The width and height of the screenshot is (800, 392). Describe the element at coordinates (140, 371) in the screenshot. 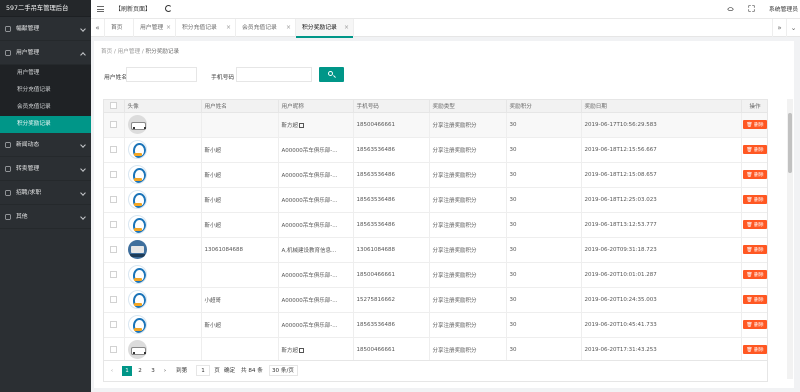

I see `page-2-button: 2` at that location.